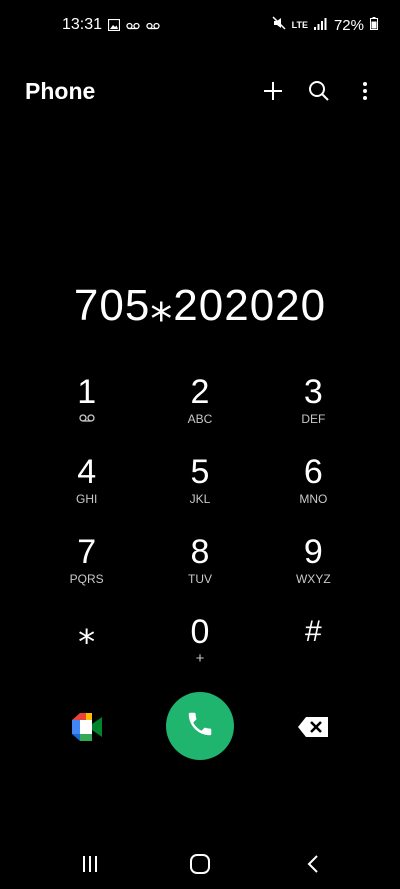 The image size is (400, 889). Describe the element at coordinates (313, 472) in the screenshot. I see `key-digit: 6` at that location.